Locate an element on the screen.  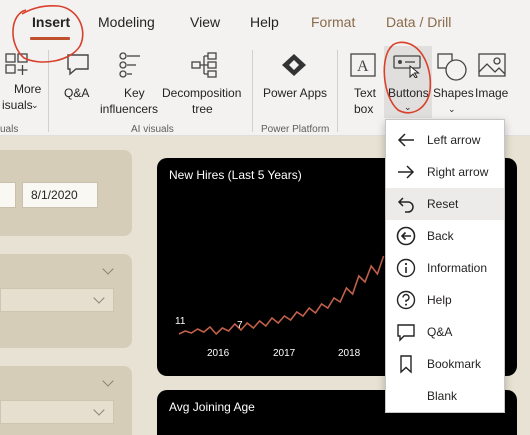
menu-item-label: Back is located at coordinates (440, 236).